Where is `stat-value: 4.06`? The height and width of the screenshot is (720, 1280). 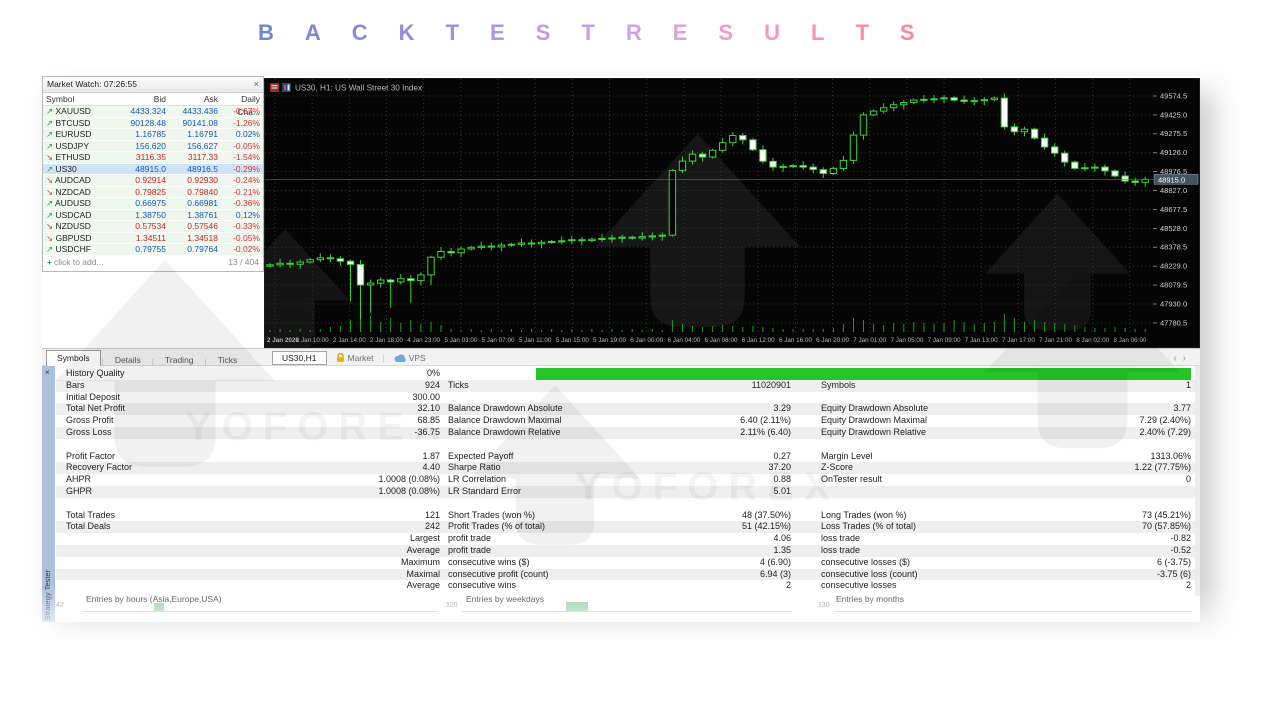 stat-value: 4.06 is located at coordinates (782, 538).